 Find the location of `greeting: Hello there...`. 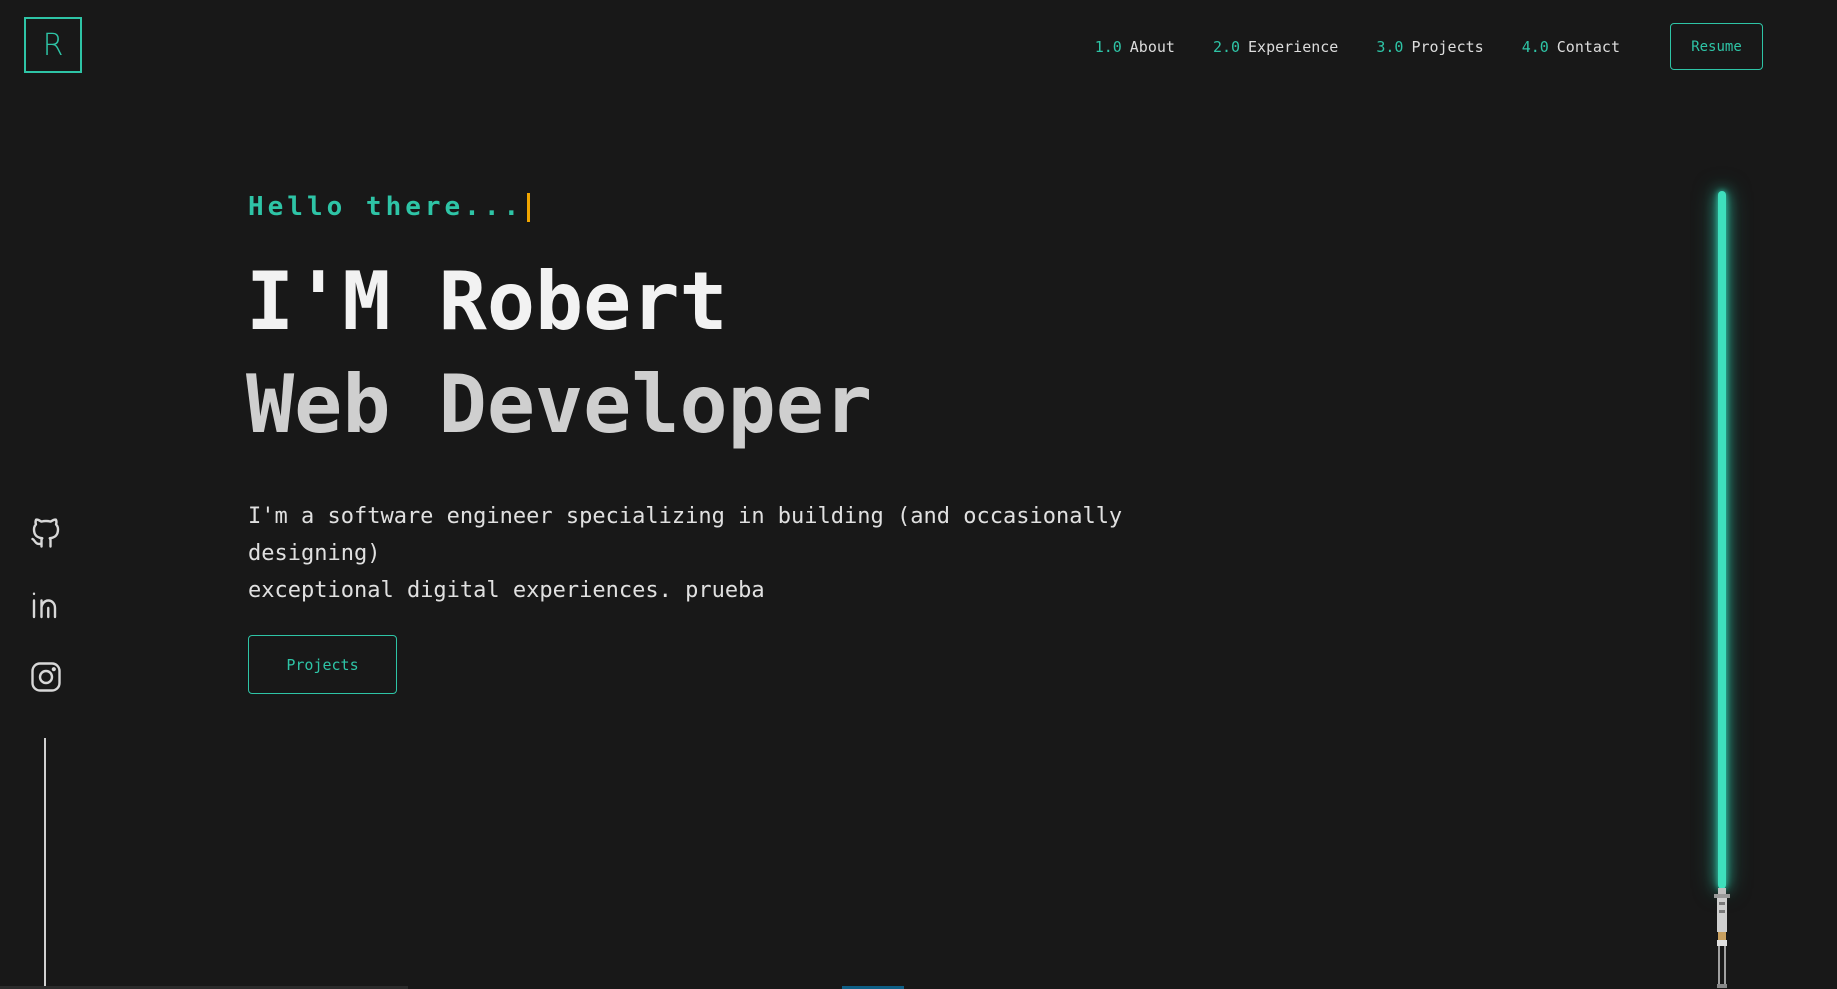

greeting: Hello there... is located at coordinates (389, 207).